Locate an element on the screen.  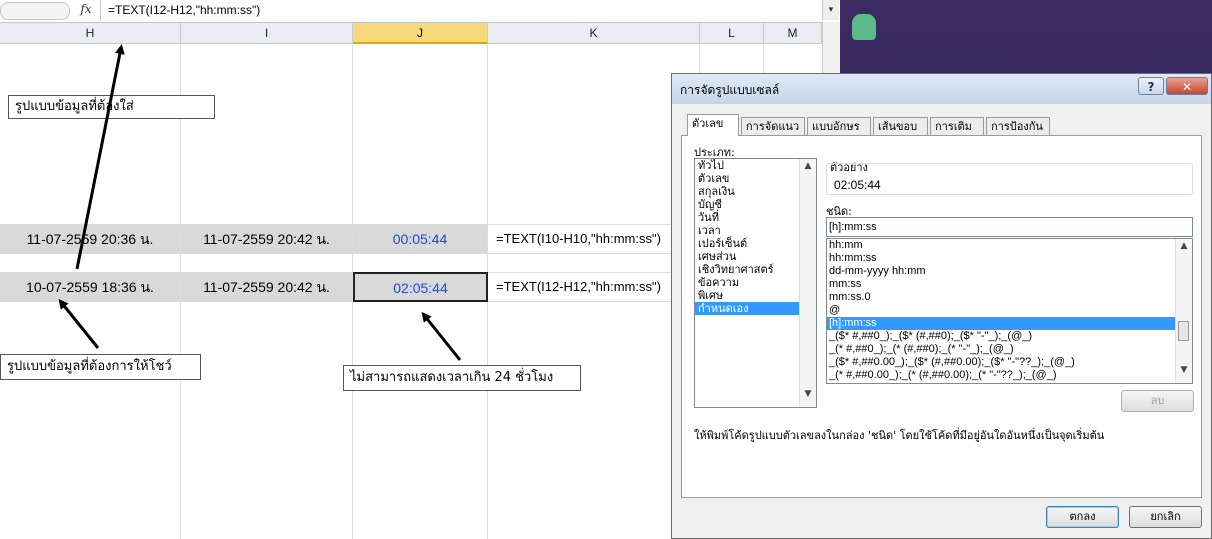
scroll-thumb is located at coordinates (1183, 331).